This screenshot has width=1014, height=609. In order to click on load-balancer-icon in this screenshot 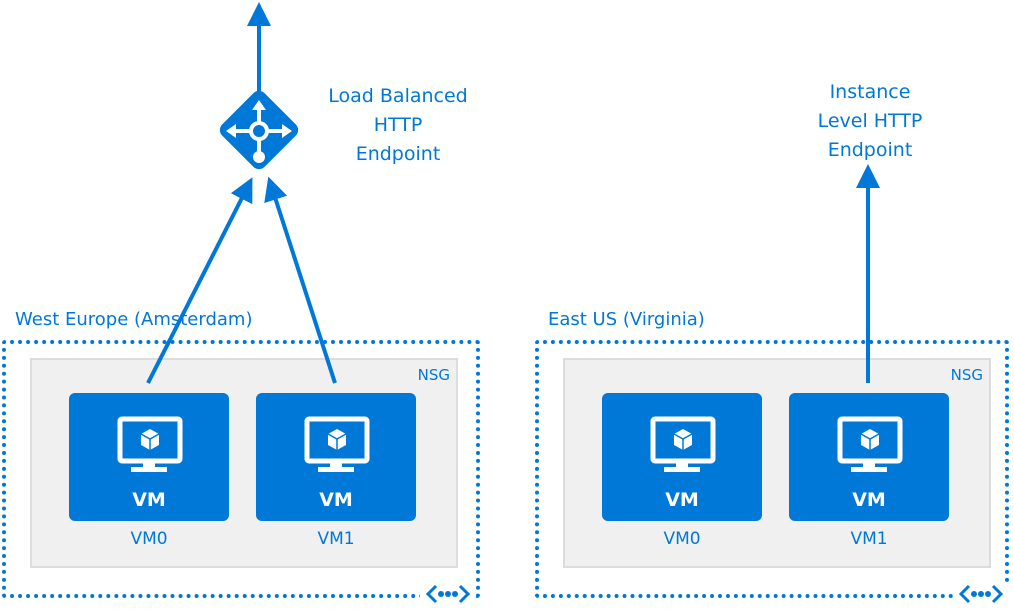, I will do `click(259, 130)`.